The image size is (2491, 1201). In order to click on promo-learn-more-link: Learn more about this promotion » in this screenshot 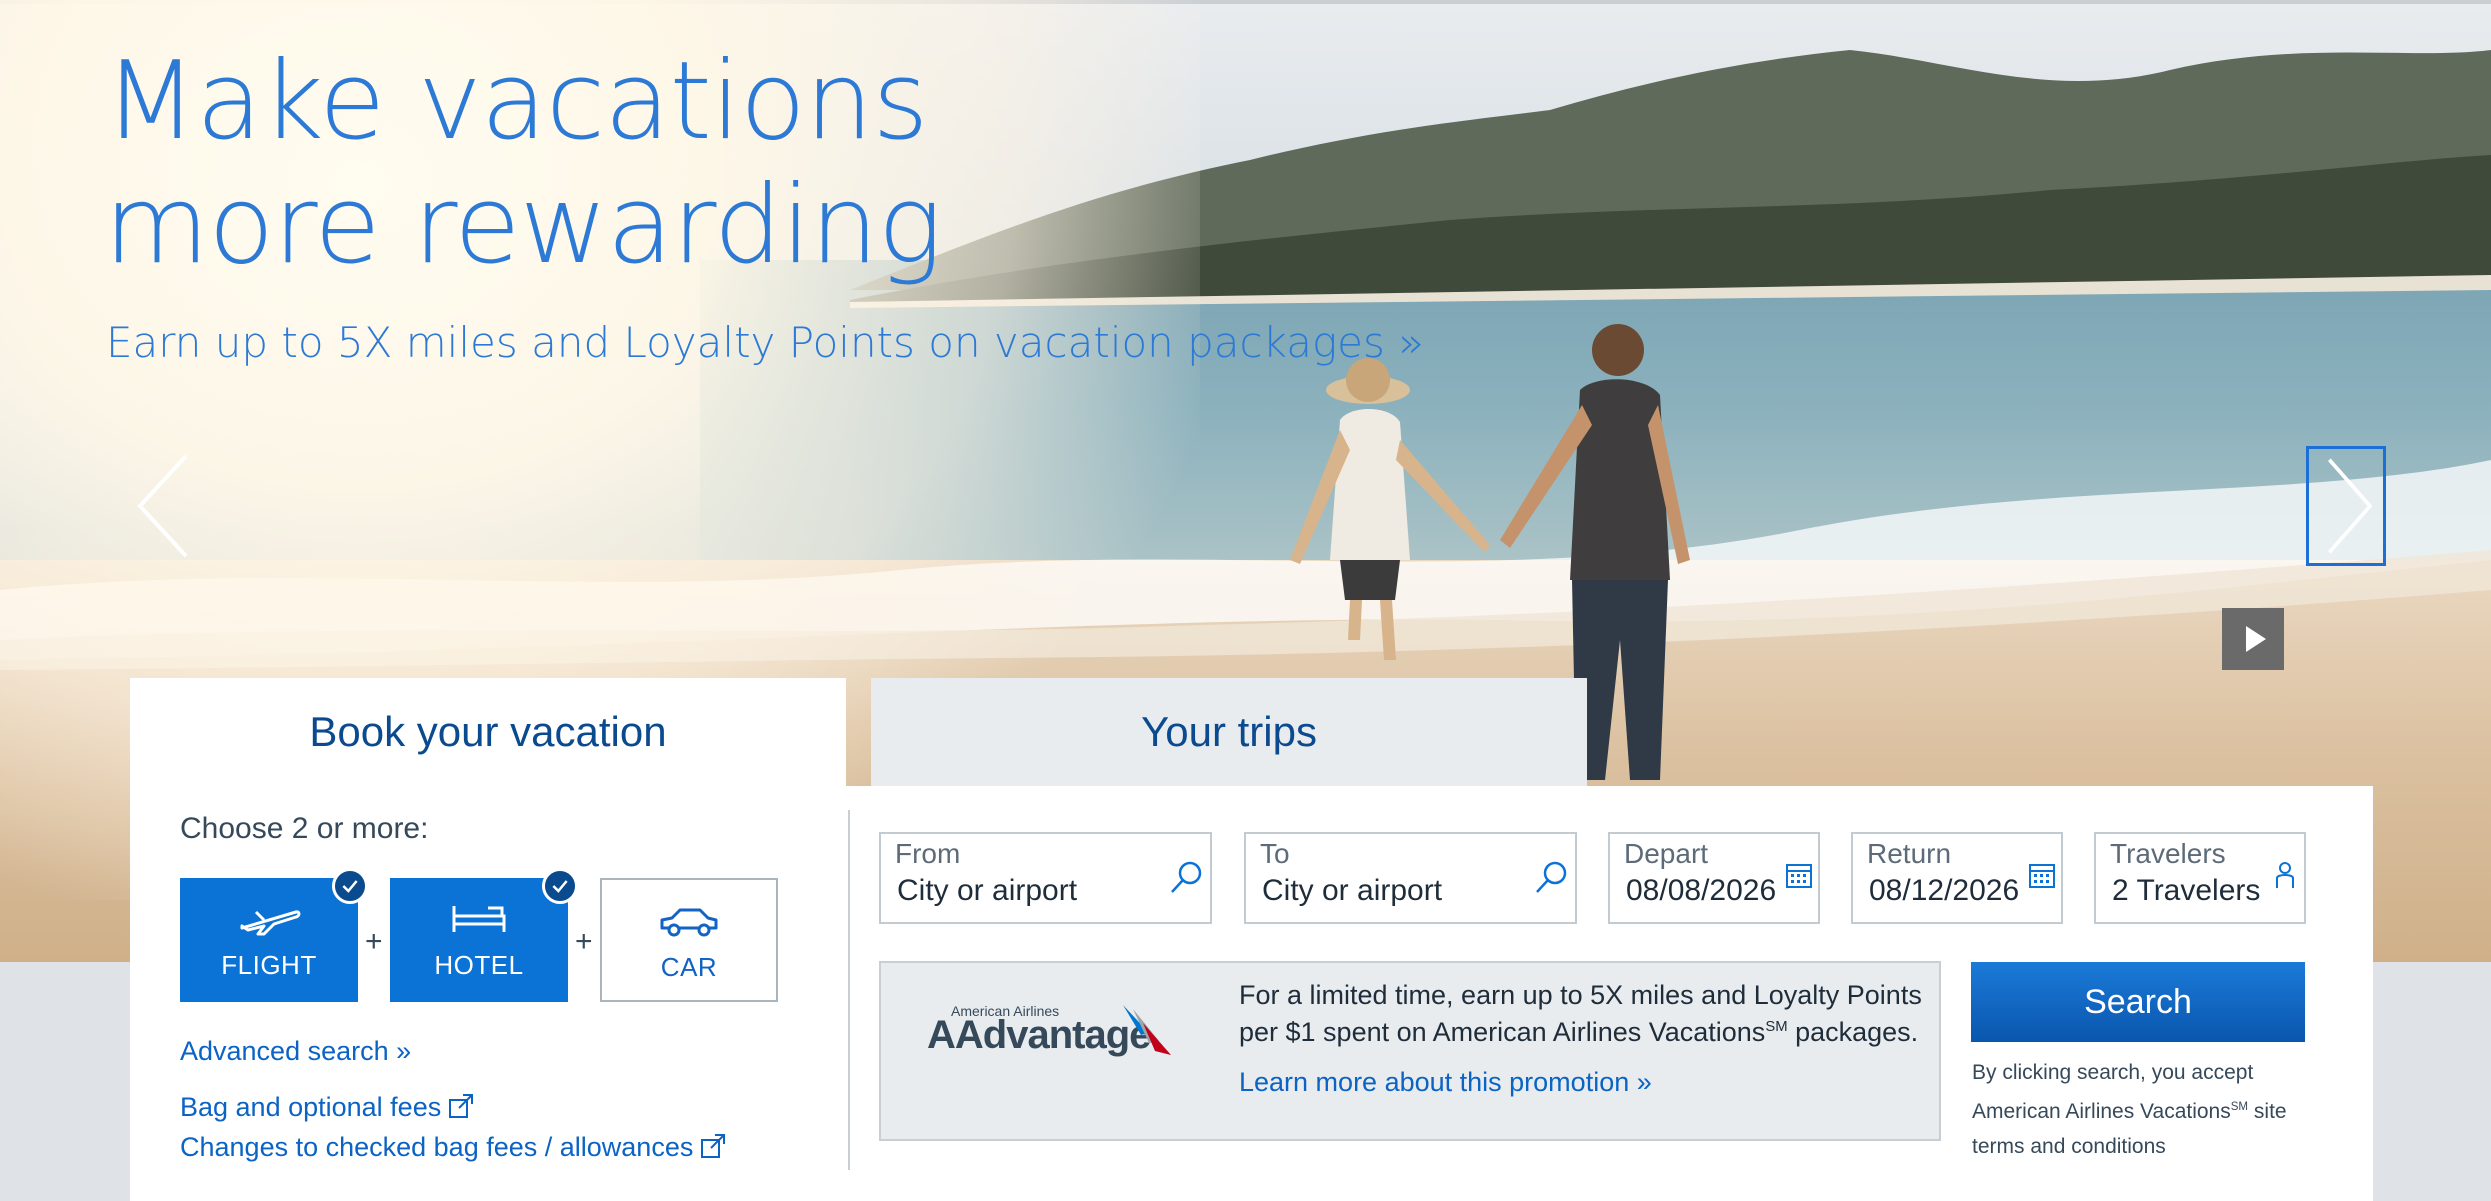, I will do `click(1445, 1082)`.